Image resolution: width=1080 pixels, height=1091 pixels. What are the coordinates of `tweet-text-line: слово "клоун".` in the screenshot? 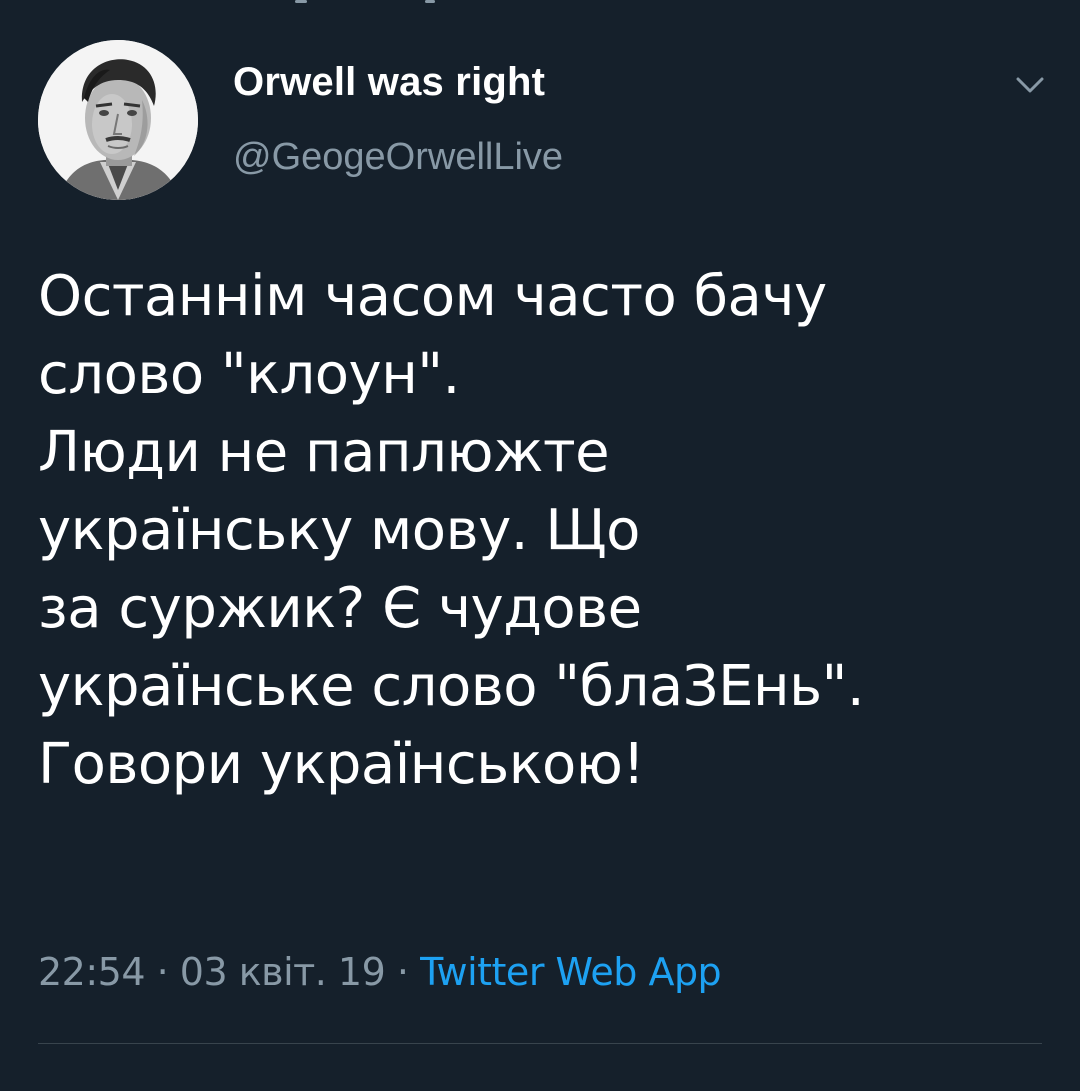 It's located at (249, 374).